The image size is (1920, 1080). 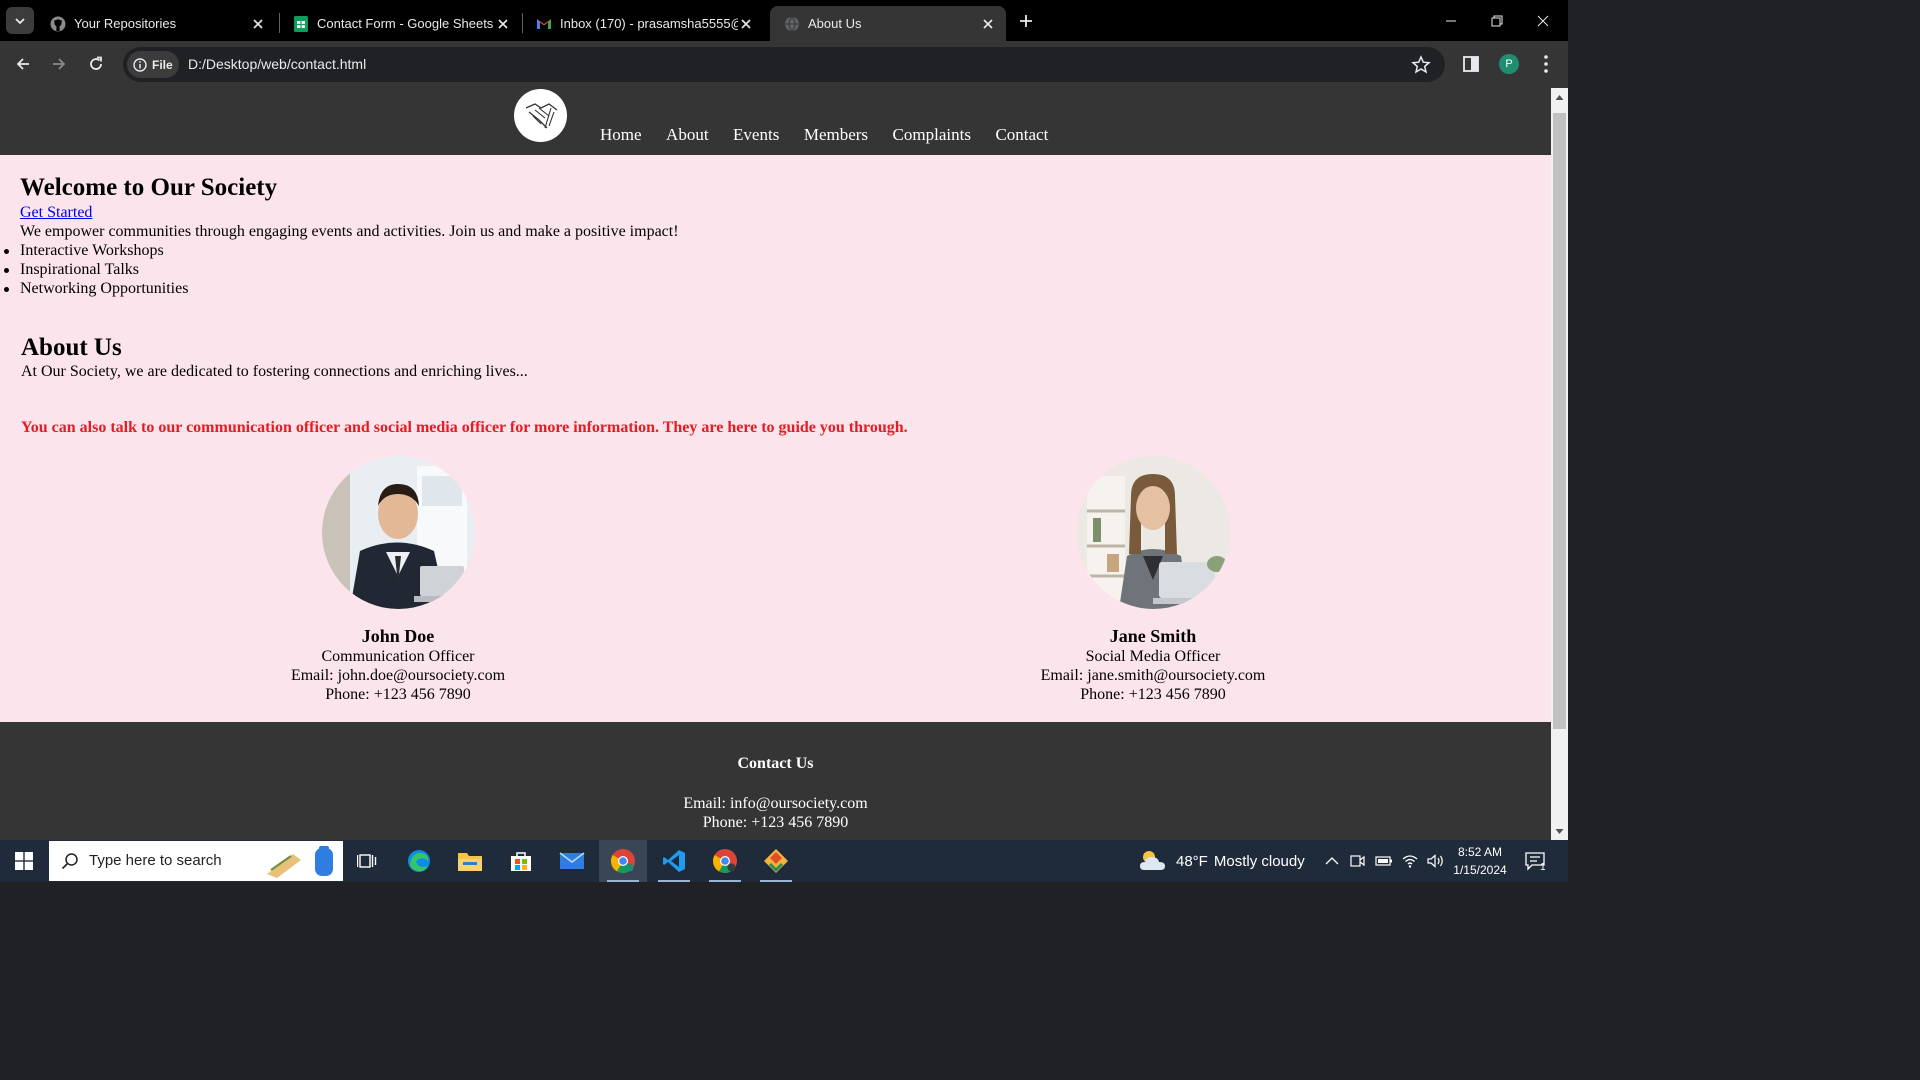 I want to click on tab-title: About Us, so click(x=835, y=23).